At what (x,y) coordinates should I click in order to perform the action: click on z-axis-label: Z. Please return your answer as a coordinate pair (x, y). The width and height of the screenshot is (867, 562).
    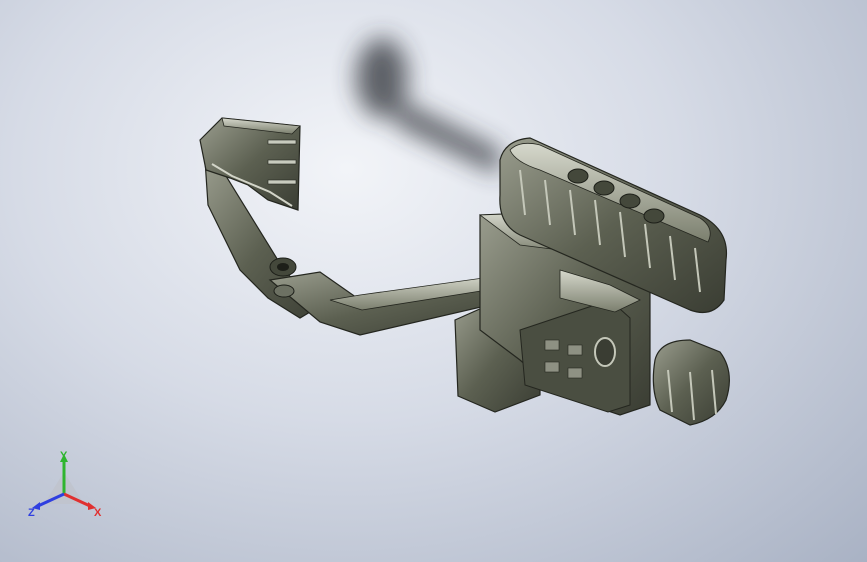
    Looking at the image, I should click on (31, 513).